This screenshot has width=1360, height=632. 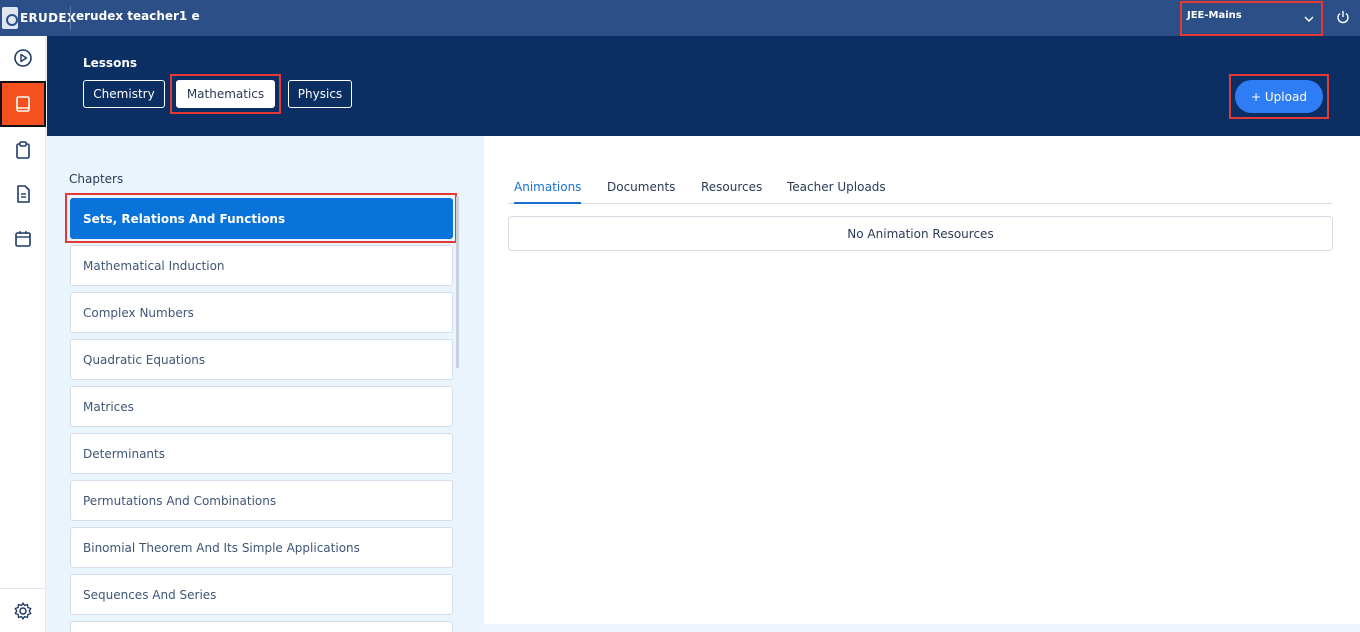 What do you see at coordinates (457, 282) in the screenshot?
I see `chapters-scrollbar` at bounding box center [457, 282].